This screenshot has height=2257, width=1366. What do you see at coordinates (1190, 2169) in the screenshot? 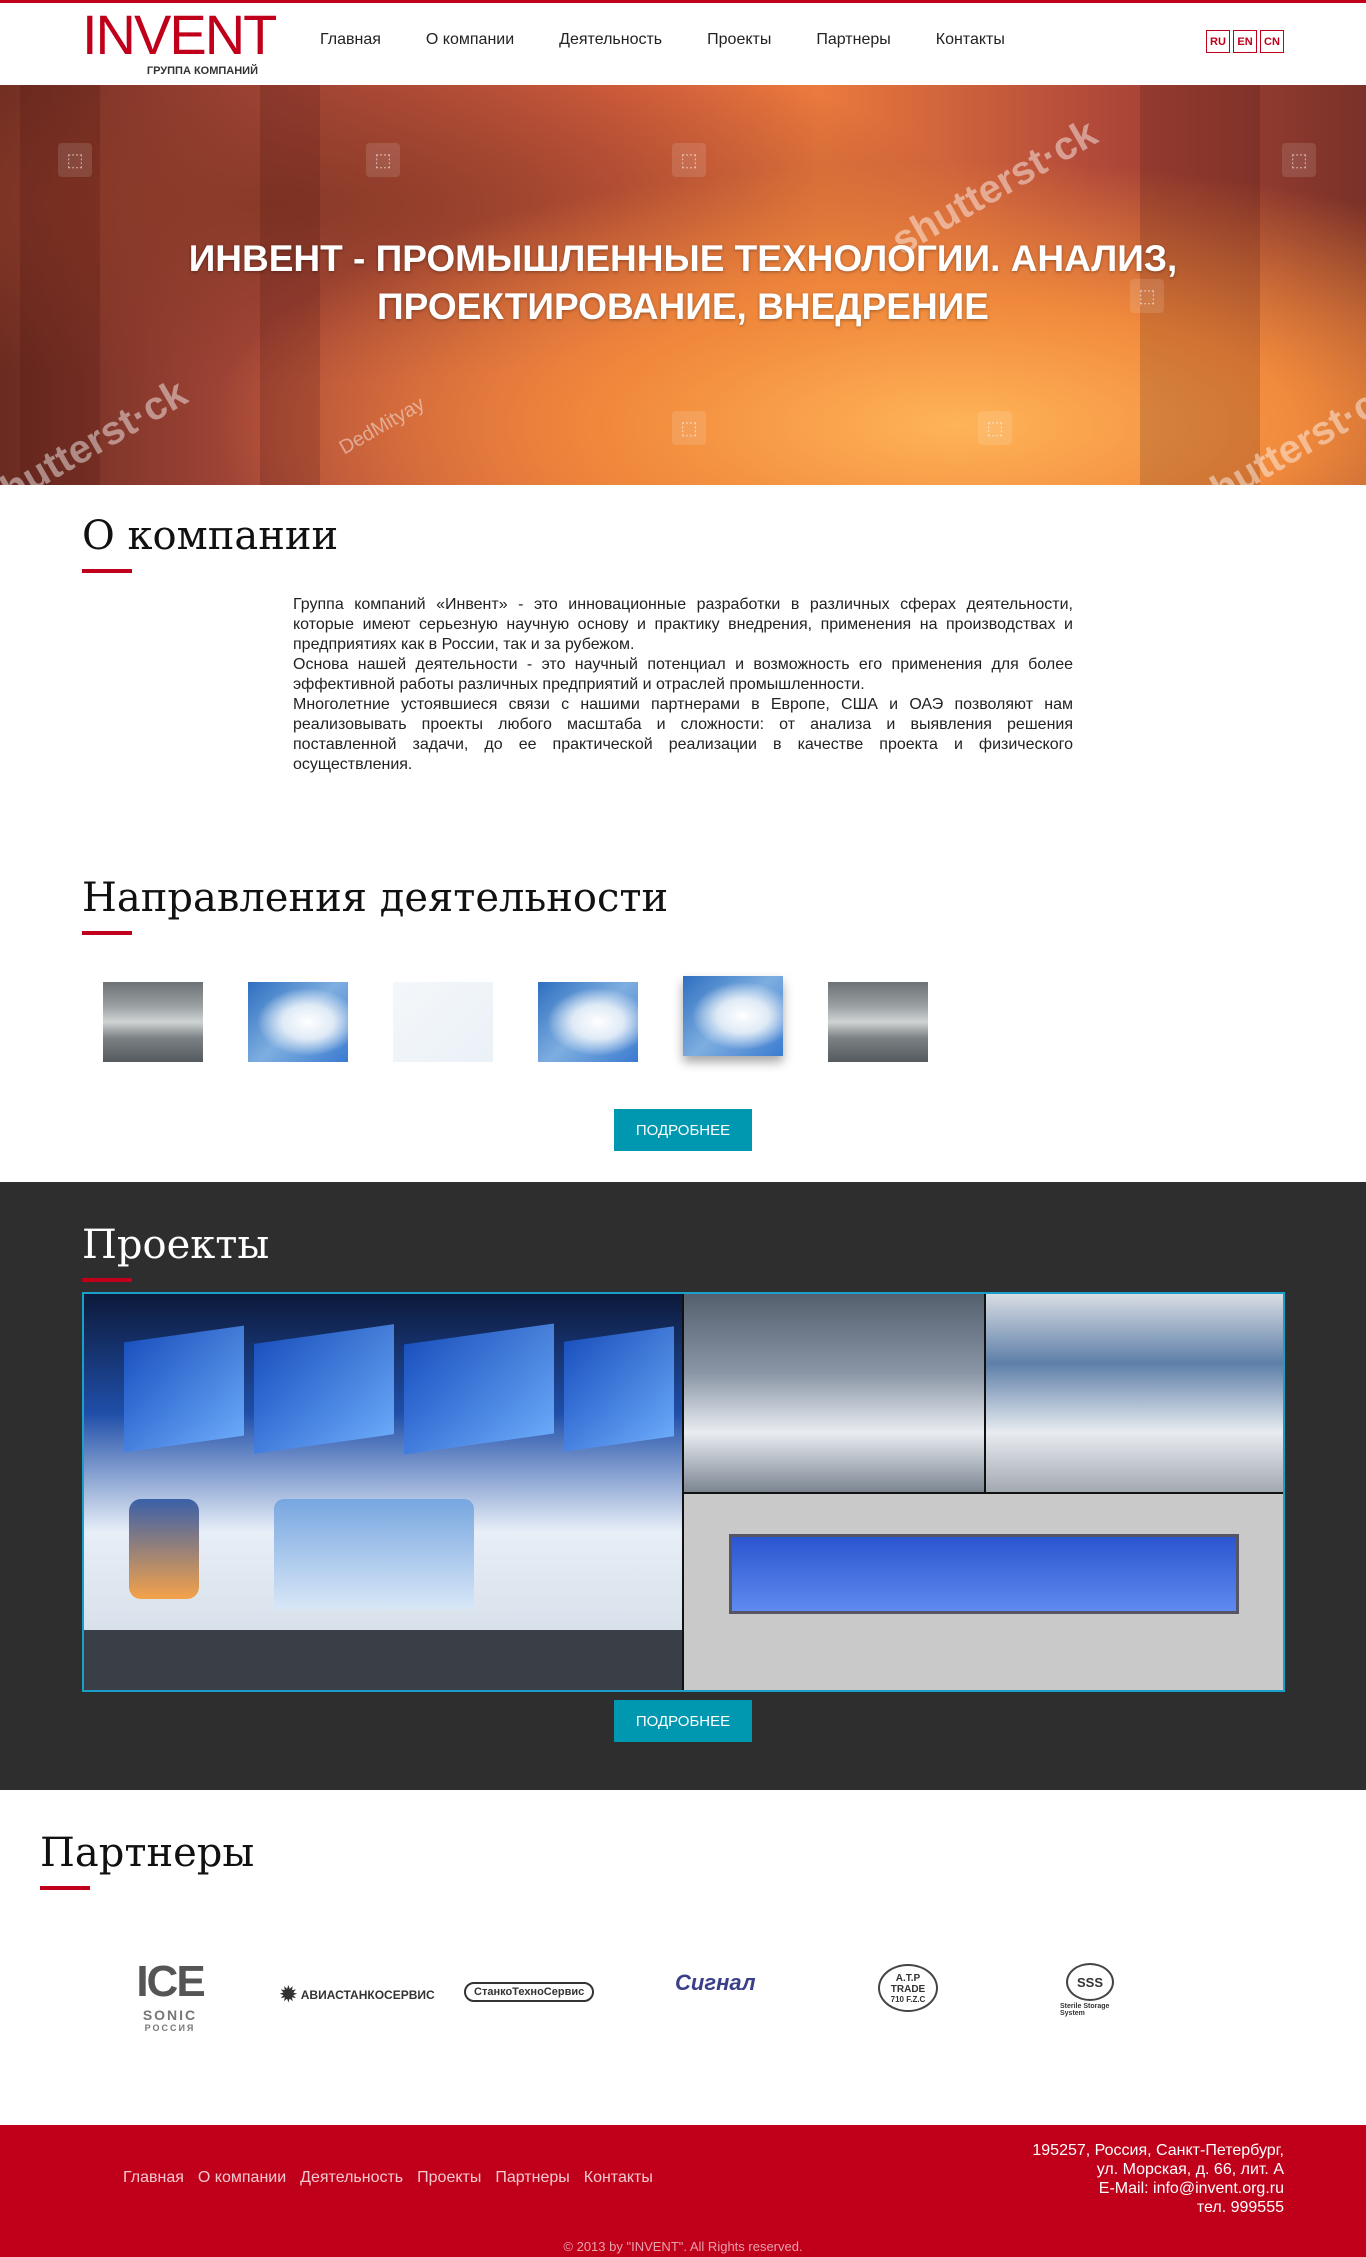
I see `address-line: ул. Морская, д. 66, лит. А` at bounding box center [1190, 2169].